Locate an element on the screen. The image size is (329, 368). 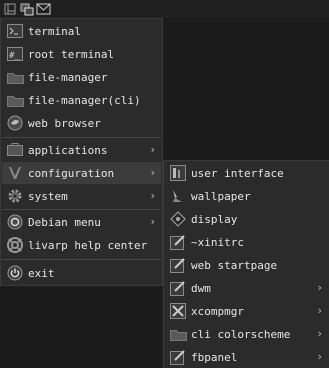
menu-item-applications: applications › is located at coordinates (81, 150).